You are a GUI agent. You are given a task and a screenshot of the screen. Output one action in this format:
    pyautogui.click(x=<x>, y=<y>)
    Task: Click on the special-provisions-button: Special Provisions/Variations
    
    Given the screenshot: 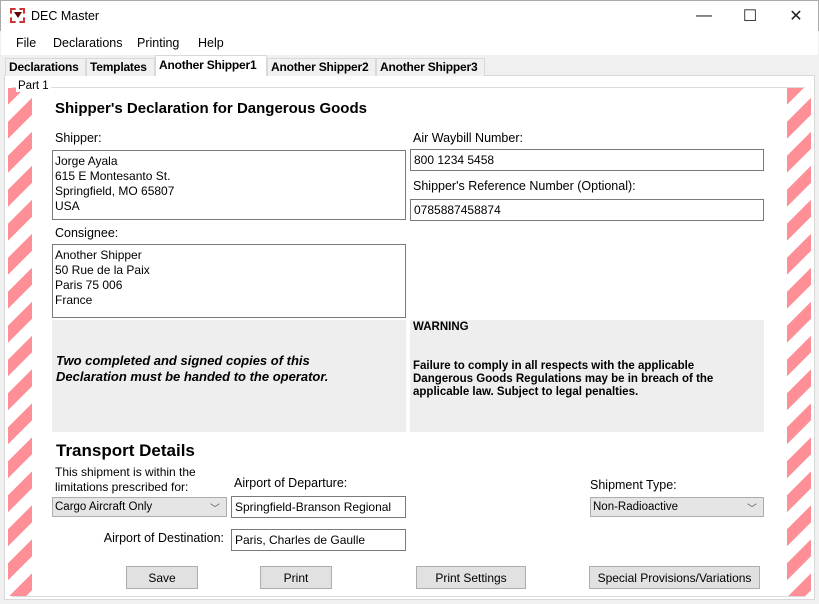 What is the action you would take?
    pyautogui.click(x=674, y=577)
    